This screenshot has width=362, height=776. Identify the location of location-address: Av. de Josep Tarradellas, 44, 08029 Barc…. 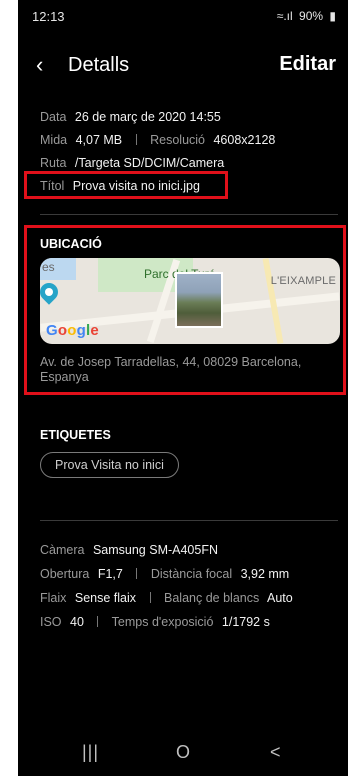
(171, 369).